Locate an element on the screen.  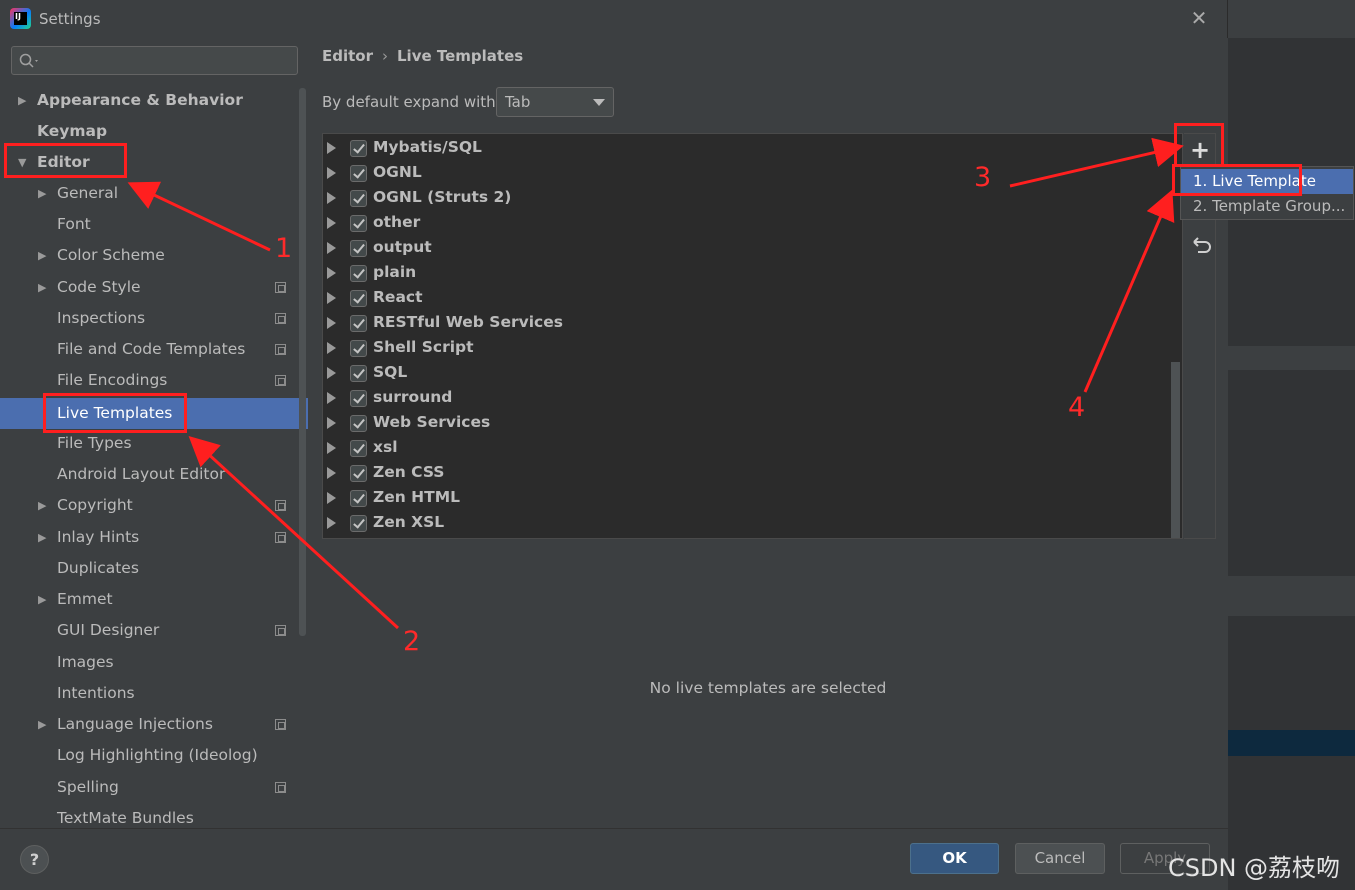
sidebar-item-inspections: Inspections is located at coordinates (154, 318).